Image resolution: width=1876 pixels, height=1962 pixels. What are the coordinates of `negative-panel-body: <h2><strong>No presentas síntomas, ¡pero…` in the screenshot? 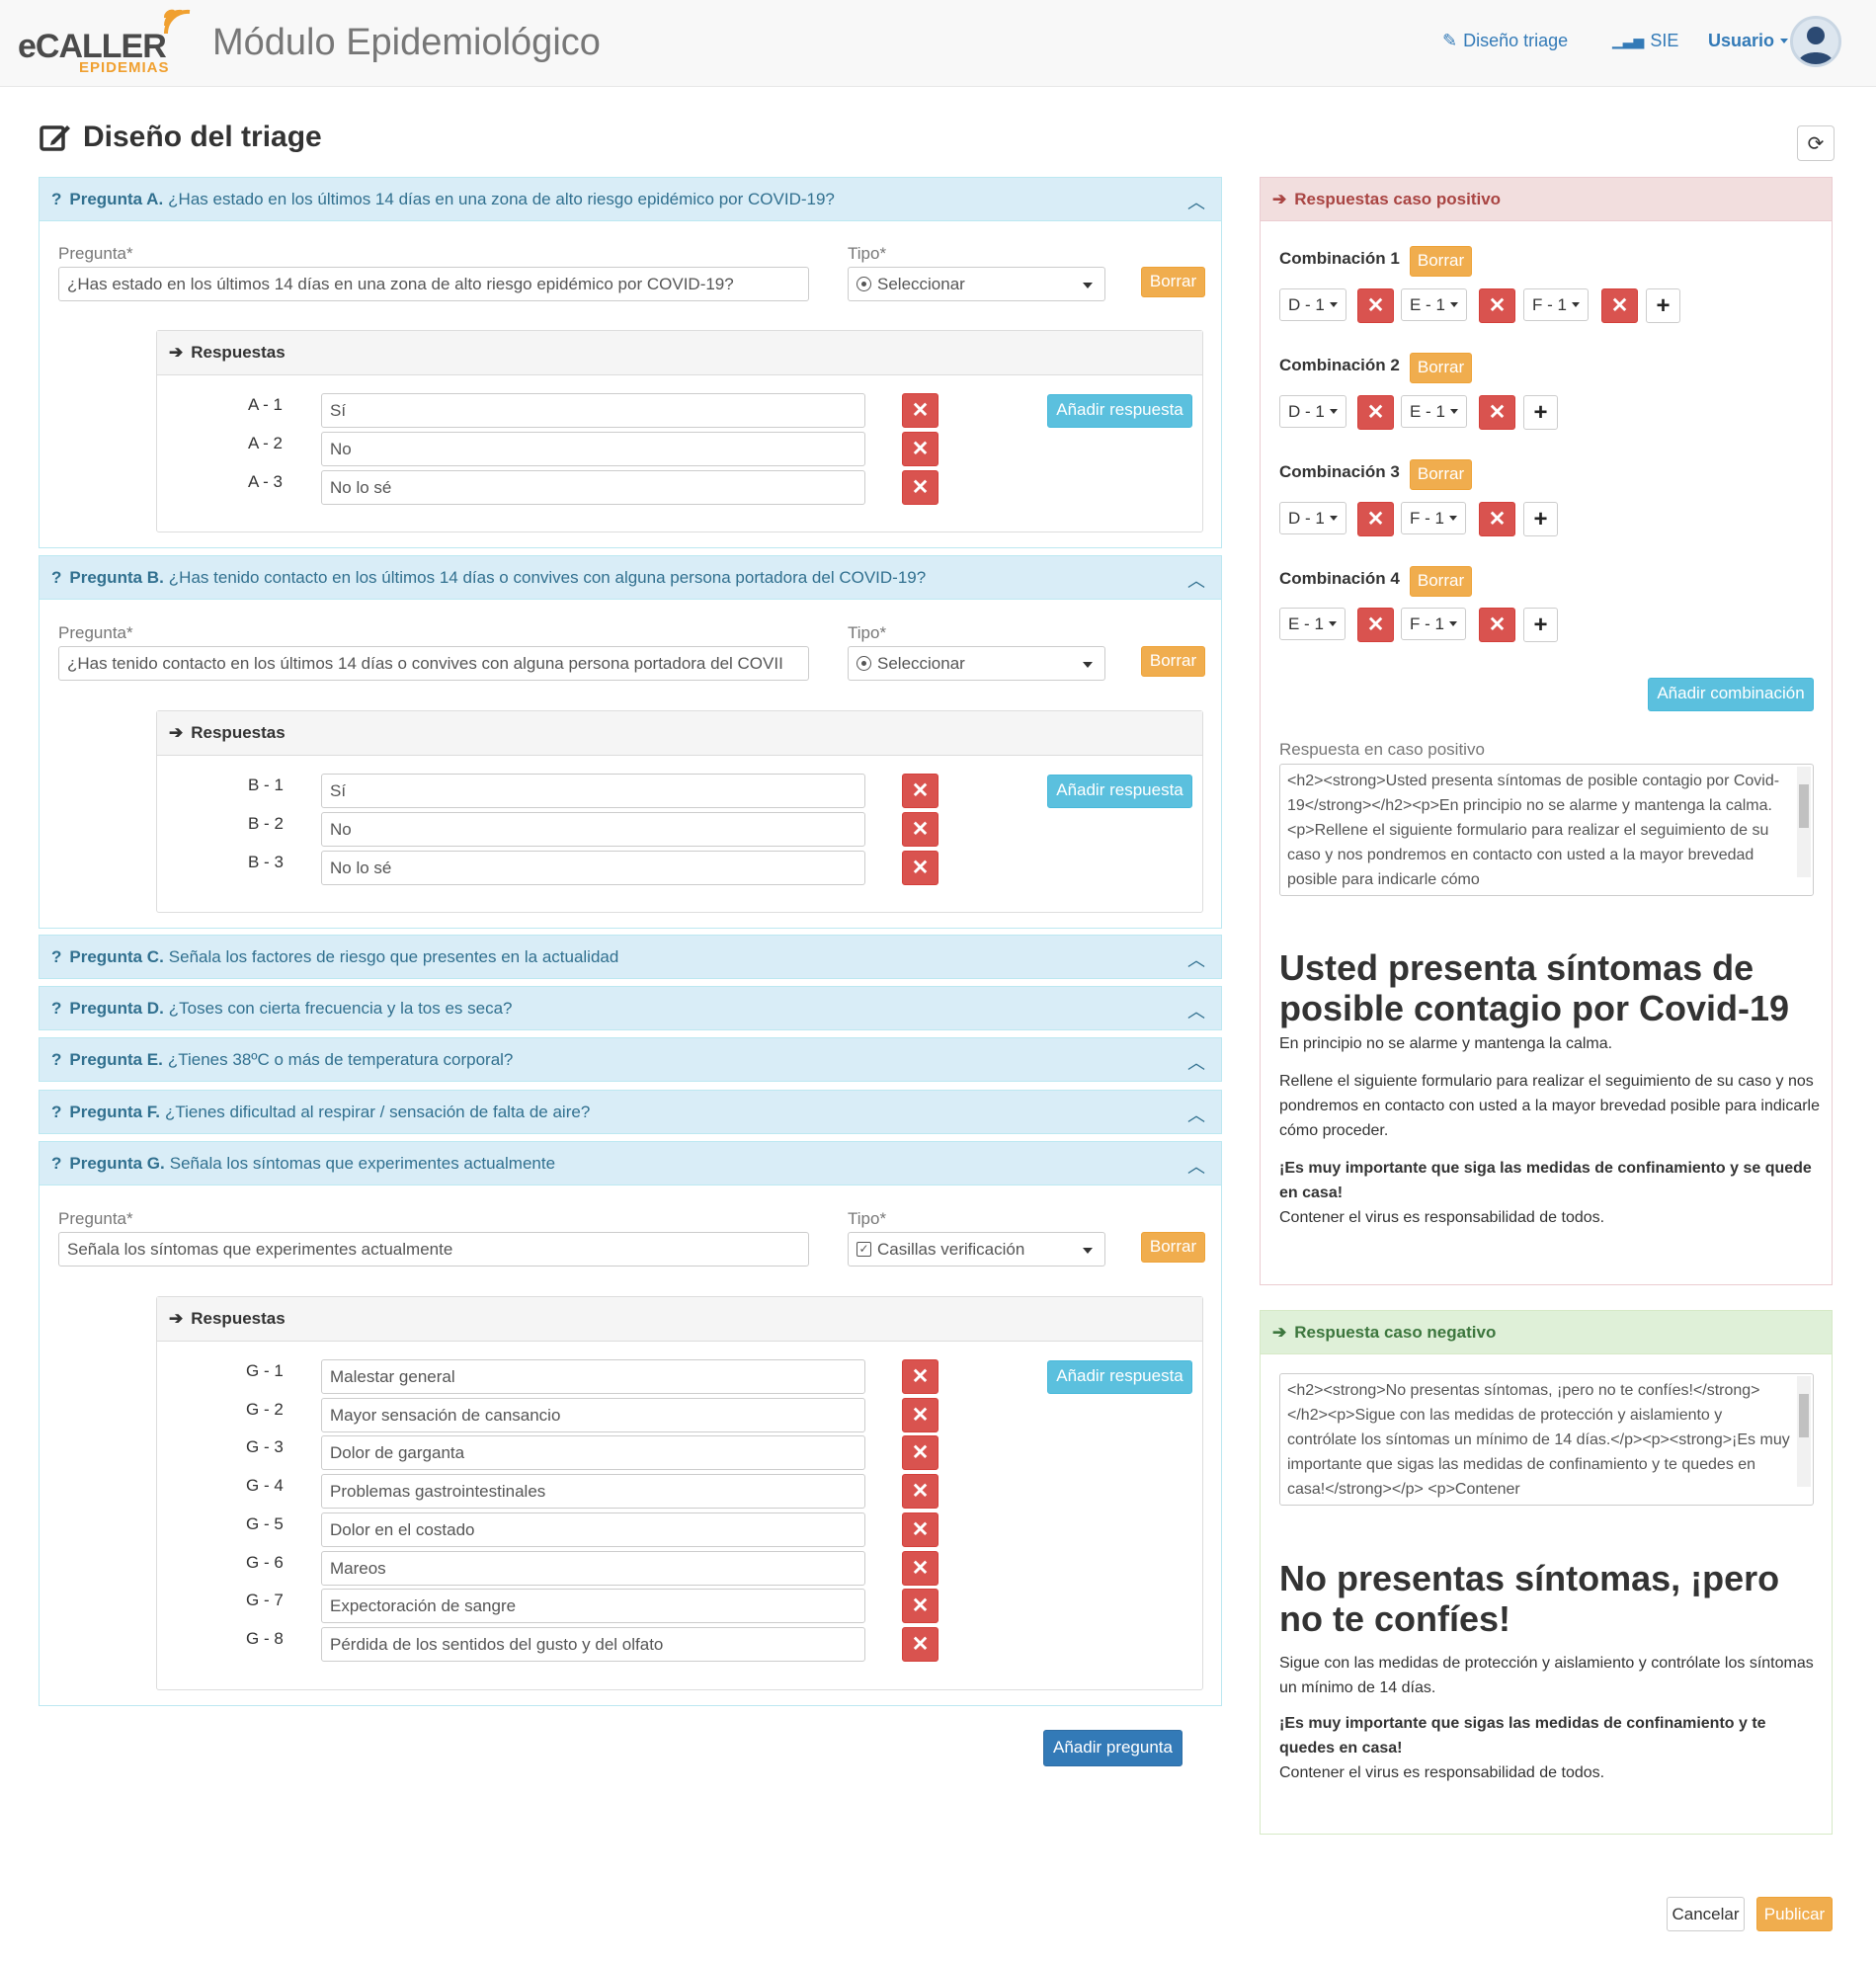 It's located at (1547, 1595).